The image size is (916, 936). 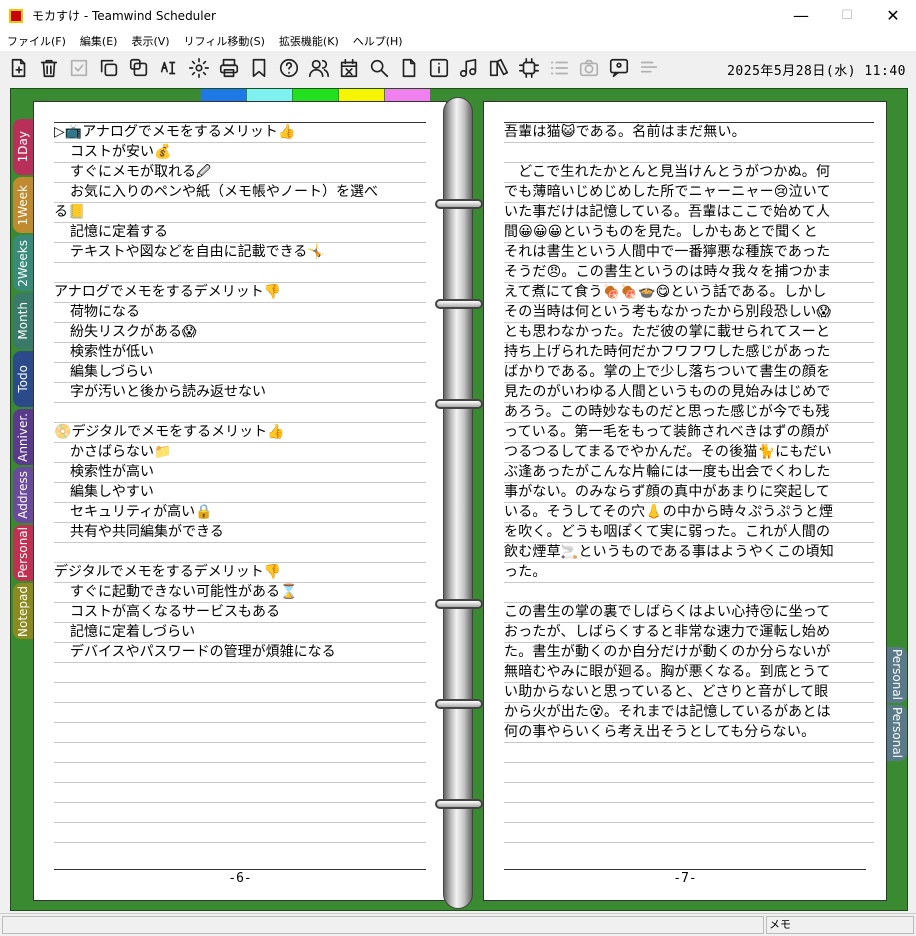 I want to click on text-line: えて煮にて食う🍖🍖🍲😋という話である。しかし, so click(x=690, y=292).